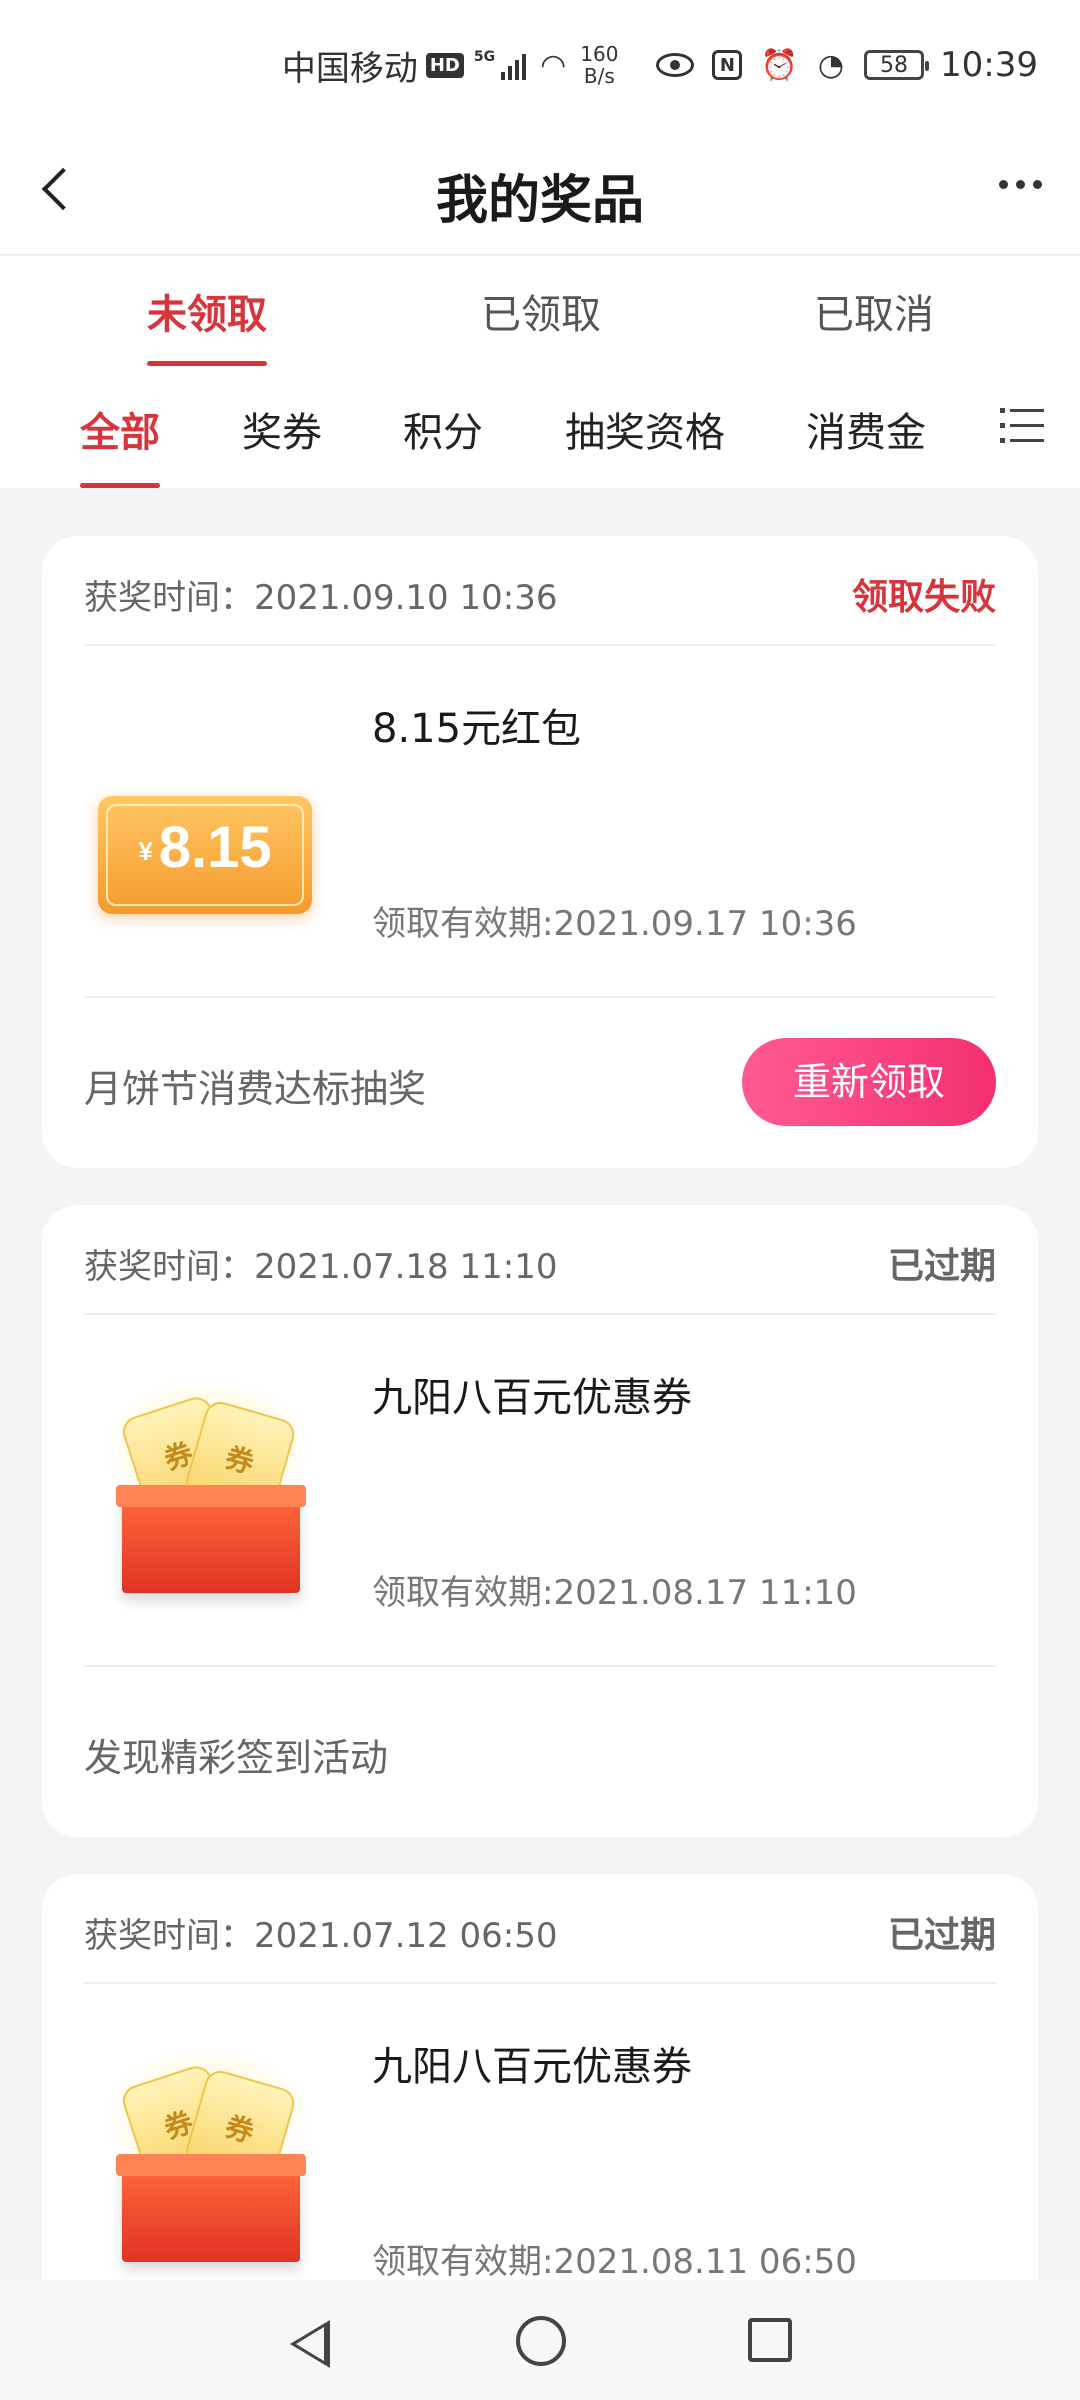  Describe the element at coordinates (1022, 426) in the screenshot. I see `category-list-icon` at that location.